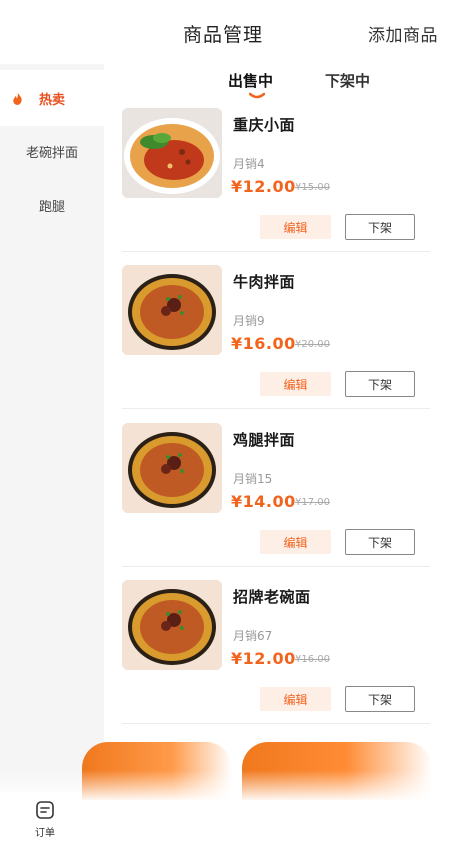  Describe the element at coordinates (347, 80) in the screenshot. I see `tab-off-shelf: 下架中` at that location.